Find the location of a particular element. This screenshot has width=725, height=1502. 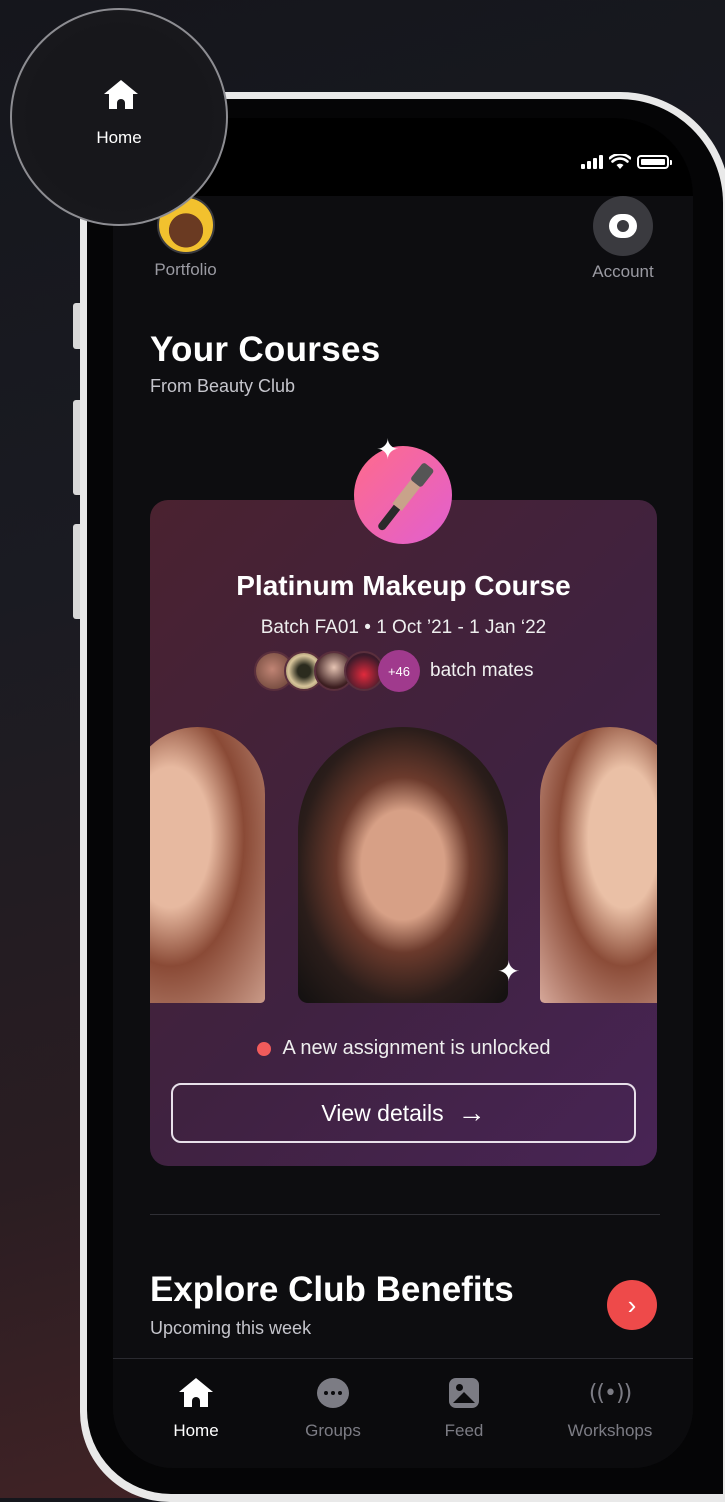

status-dot-icon is located at coordinates (263, 1048).